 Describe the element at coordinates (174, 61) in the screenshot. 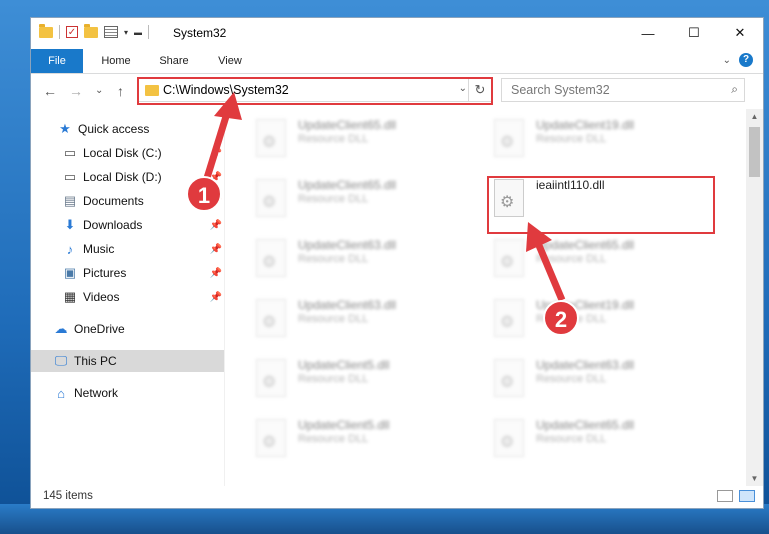

I see `tab-share: Share` at that location.